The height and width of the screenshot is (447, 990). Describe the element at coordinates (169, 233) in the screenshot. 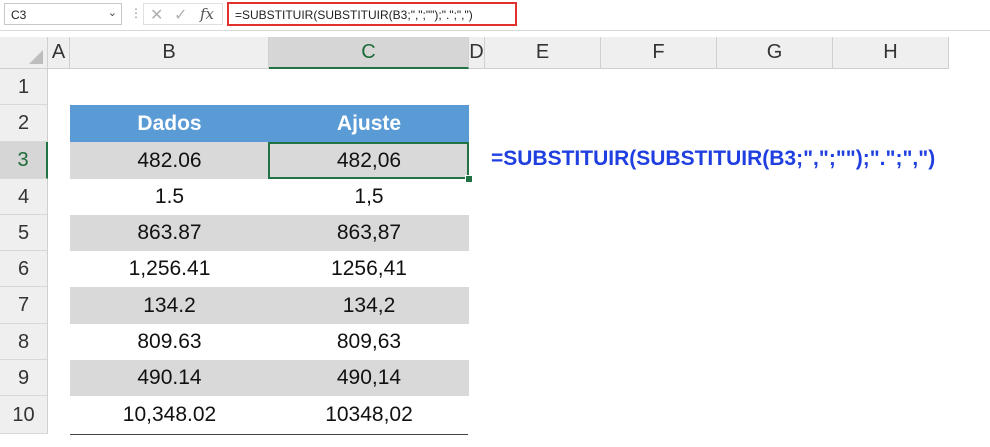

I see `table-cell: 863.87` at that location.